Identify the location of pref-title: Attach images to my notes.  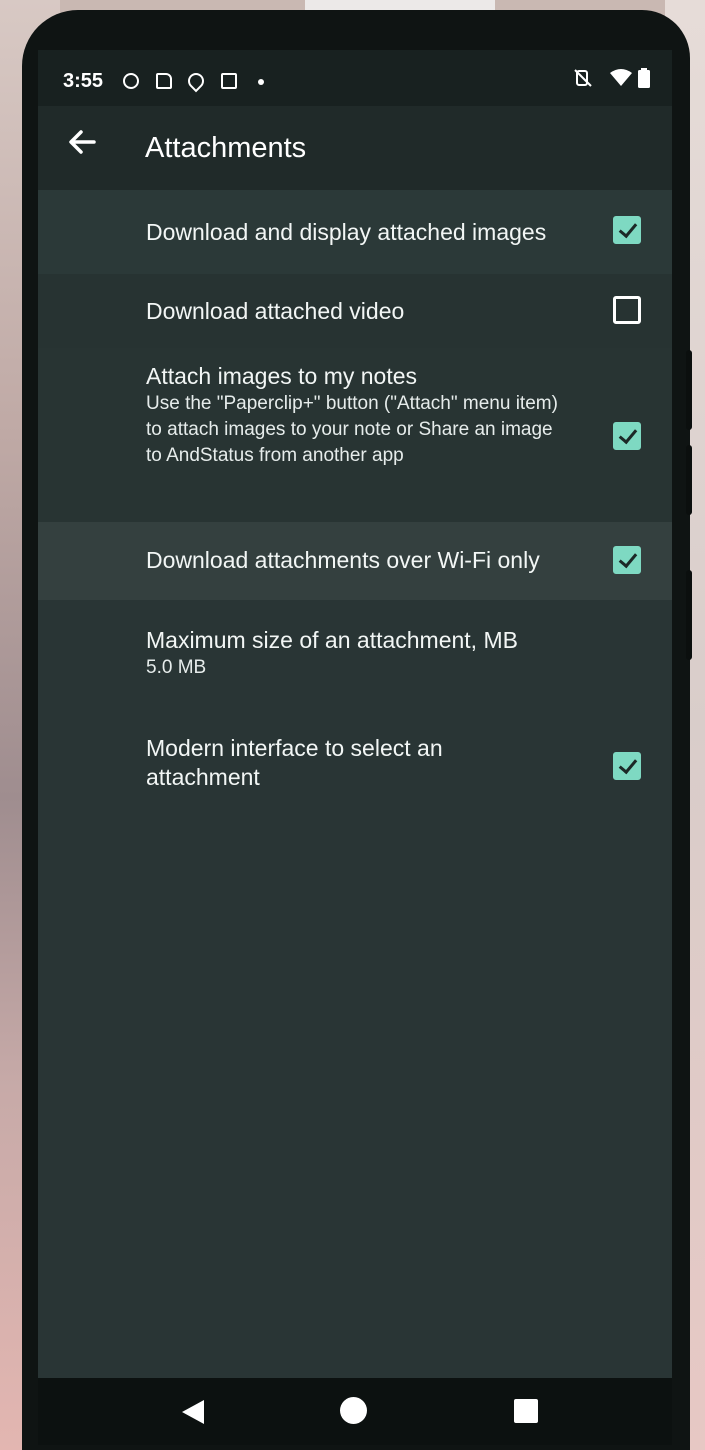
(282, 376).